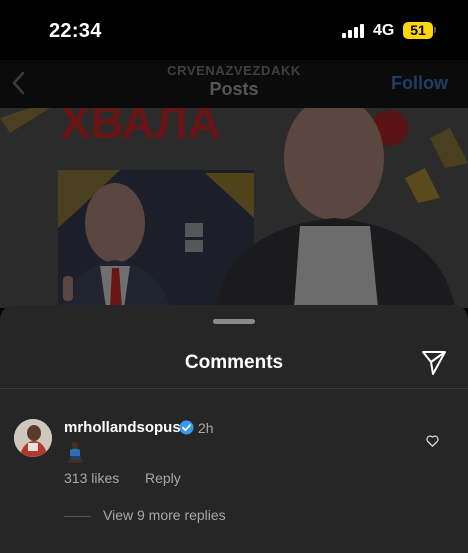 The height and width of the screenshot is (553, 468). What do you see at coordinates (234, 362) in the screenshot?
I see `comments-title: Comments` at bounding box center [234, 362].